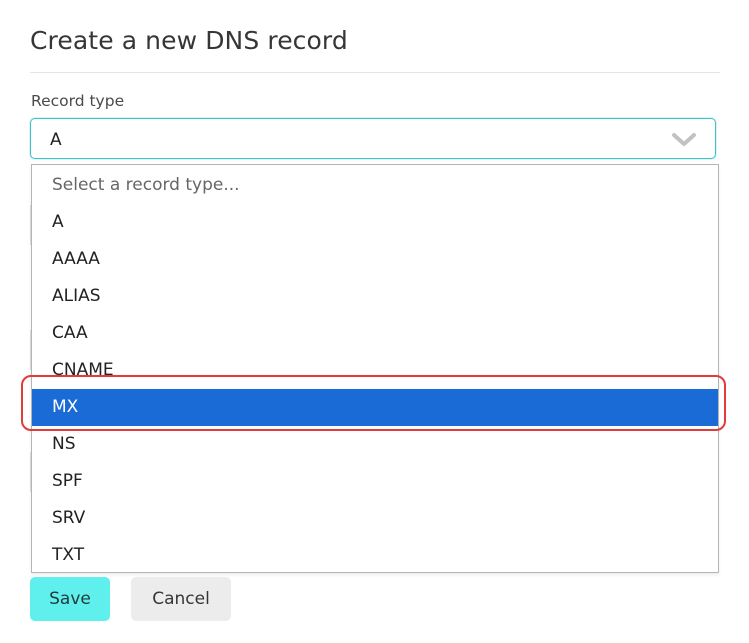  Describe the element at coordinates (375, 518) in the screenshot. I see `option-srv: SRV` at that location.